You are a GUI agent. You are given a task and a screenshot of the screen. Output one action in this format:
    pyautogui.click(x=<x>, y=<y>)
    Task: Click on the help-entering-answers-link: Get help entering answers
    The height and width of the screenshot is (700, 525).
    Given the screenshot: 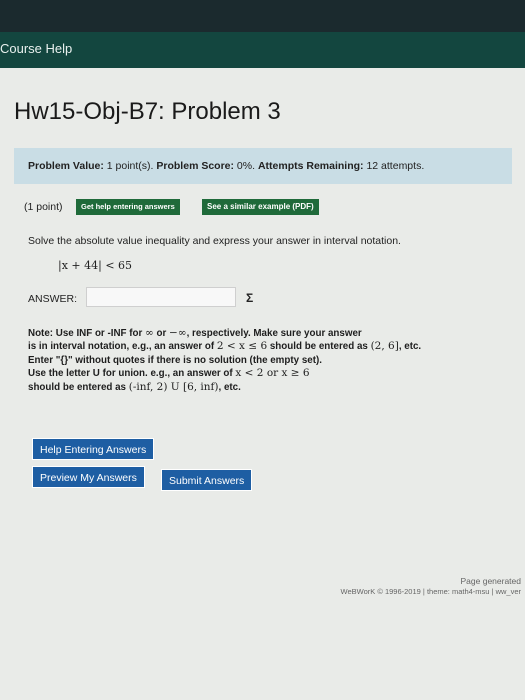 What is the action you would take?
    pyautogui.click(x=128, y=207)
    